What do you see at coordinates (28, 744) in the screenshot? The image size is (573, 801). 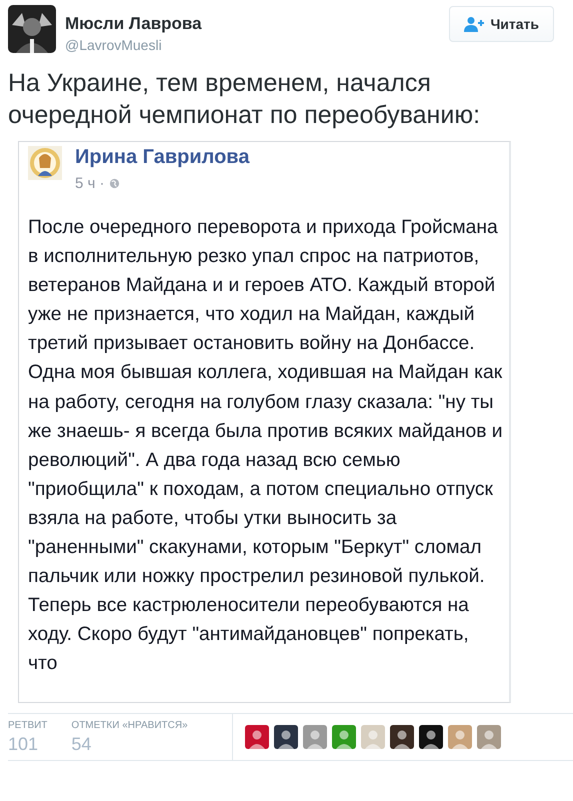 I see `stat-value: 101` at bounding box center [28, 744].